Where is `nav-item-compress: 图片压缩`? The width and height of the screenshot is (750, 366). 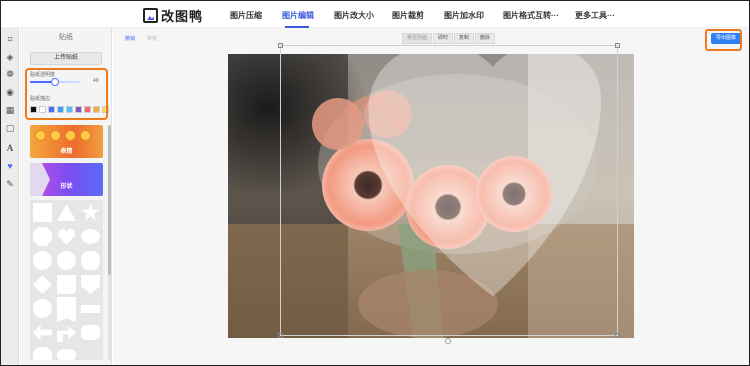
nav-item-compress: 图片压缩 is located at coordinates (246, 15).